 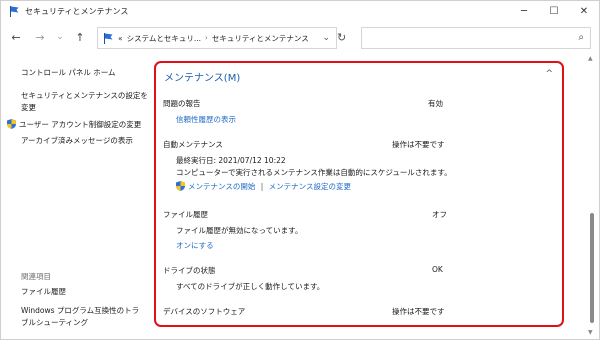 What do you see at coordinates (418, 144) in the screenshot?
I see `auto-maintenance-status: 操作は不要です` at bounding box center [418, 144].